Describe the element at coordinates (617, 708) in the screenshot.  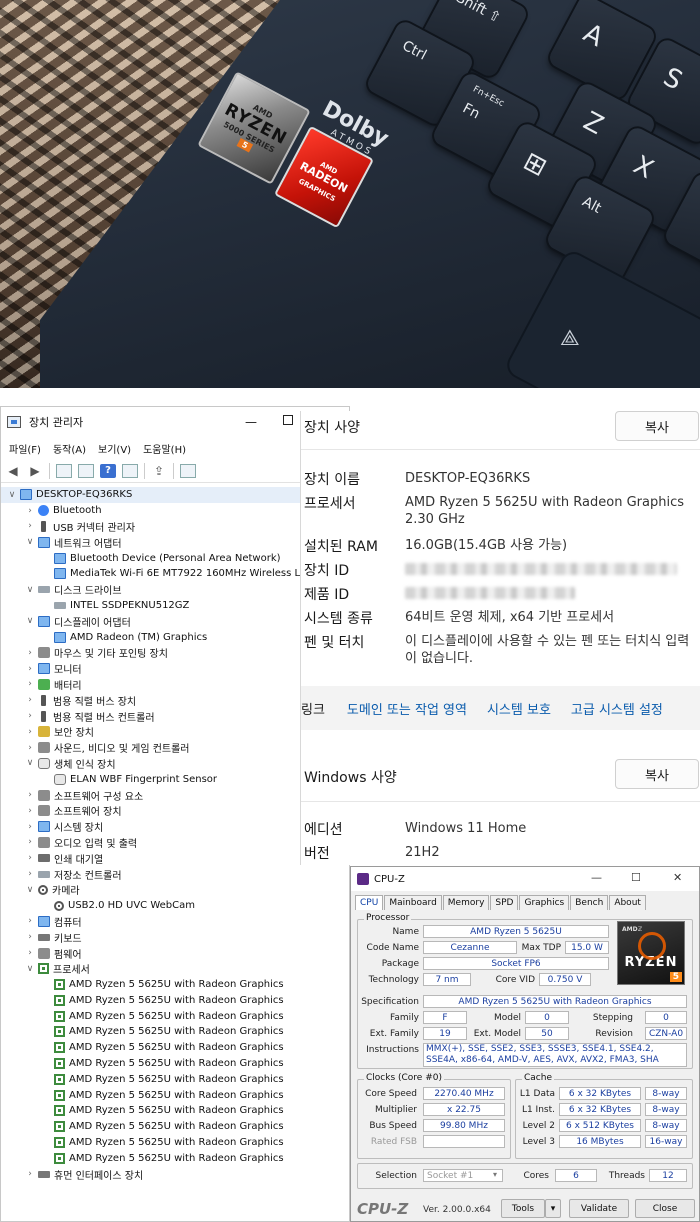
I see `advanced-system-settings-link: 고급 시스템 설정` at that location.